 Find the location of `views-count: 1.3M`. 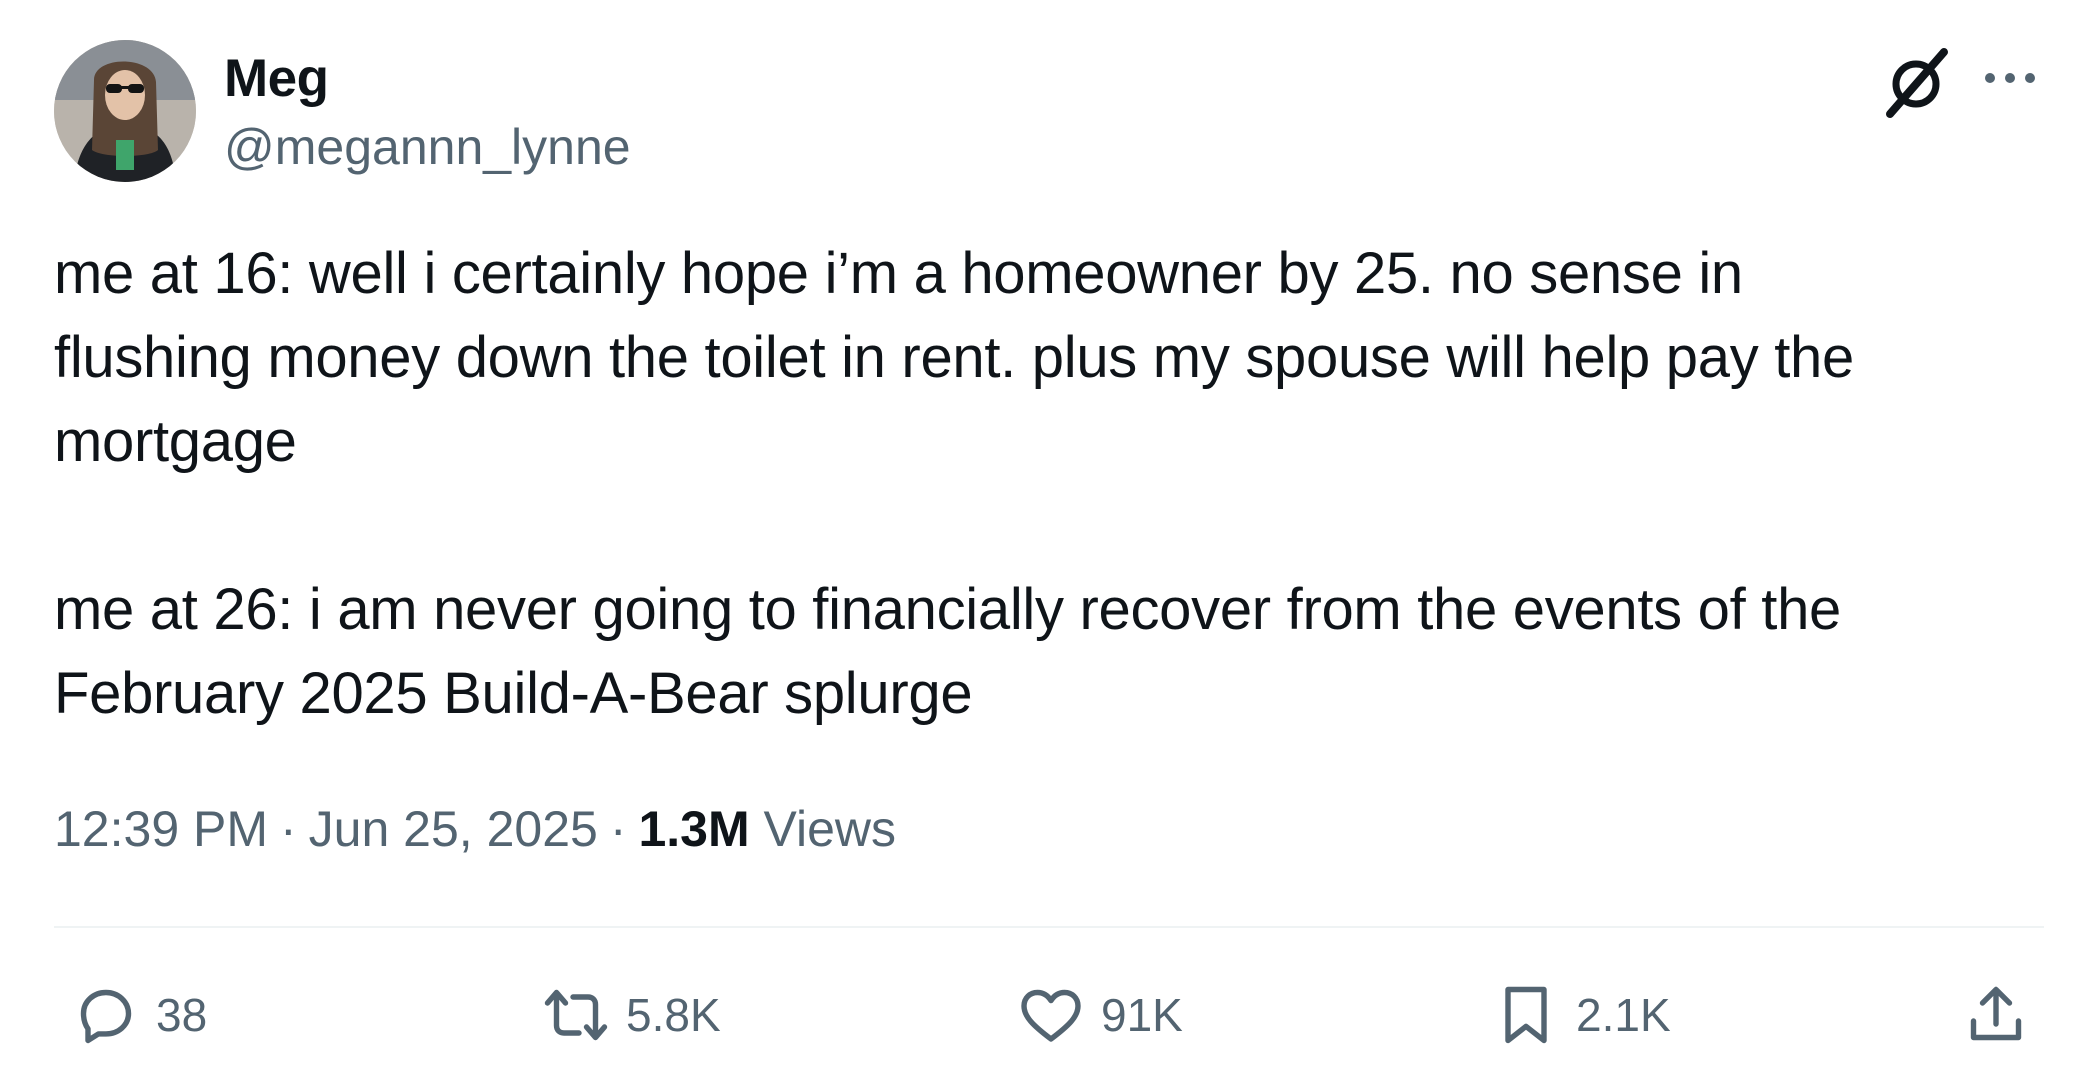

views-count: 1.3M is located at coordinates (694, 829).